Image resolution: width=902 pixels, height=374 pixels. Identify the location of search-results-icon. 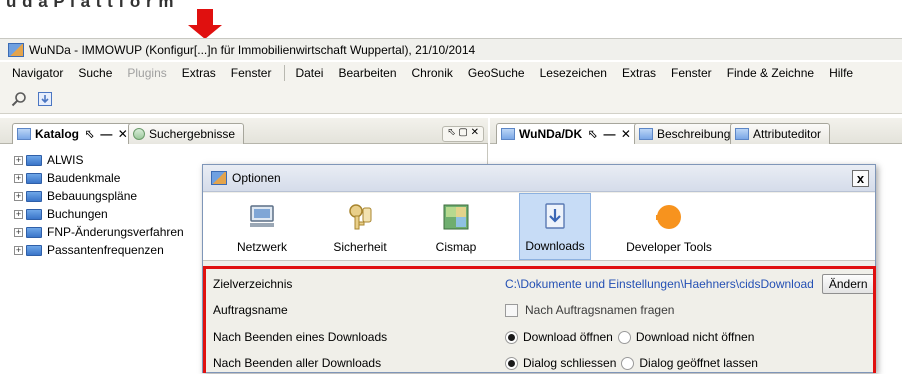
(139, 134).